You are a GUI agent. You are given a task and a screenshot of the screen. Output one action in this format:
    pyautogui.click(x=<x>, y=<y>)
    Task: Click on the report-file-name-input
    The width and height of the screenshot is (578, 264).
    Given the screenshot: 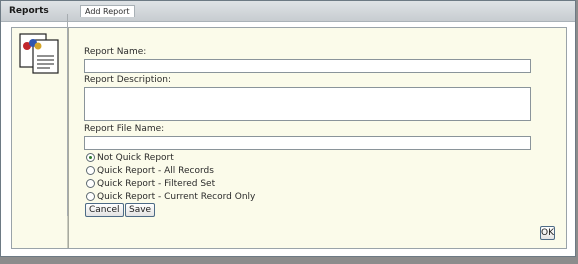 What is the action you would take?
    pyautogui.click(x=307, y=143)
    